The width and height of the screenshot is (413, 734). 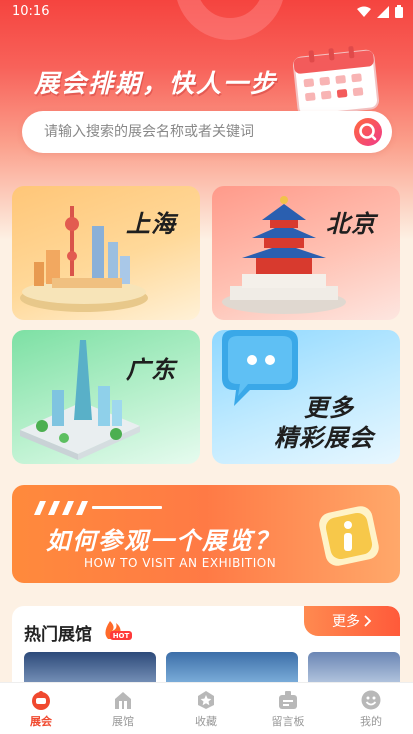 I want to click on tab-profile: 我的, so click(x=371, y=708).